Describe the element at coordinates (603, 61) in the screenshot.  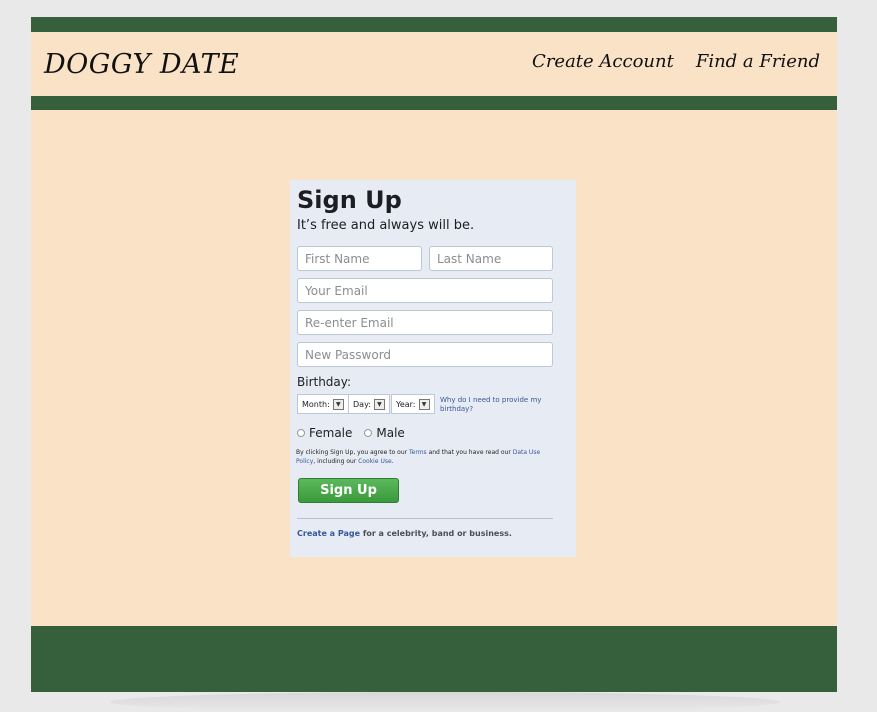
I see `nav-create-account: Create Account` at that location.